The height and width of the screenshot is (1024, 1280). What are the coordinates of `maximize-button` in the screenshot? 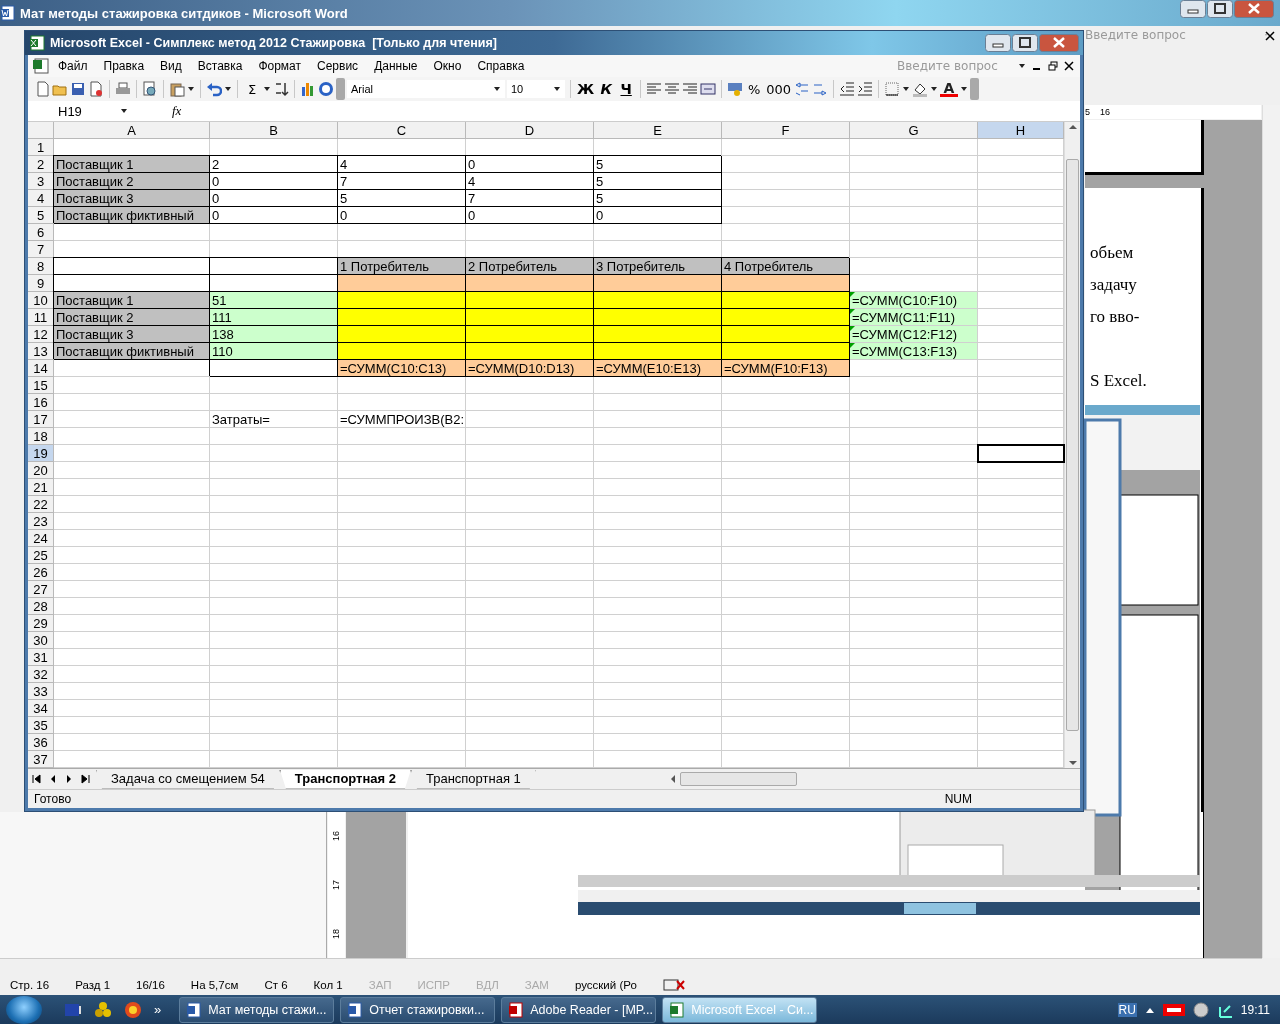 It's located at (1025, 43).